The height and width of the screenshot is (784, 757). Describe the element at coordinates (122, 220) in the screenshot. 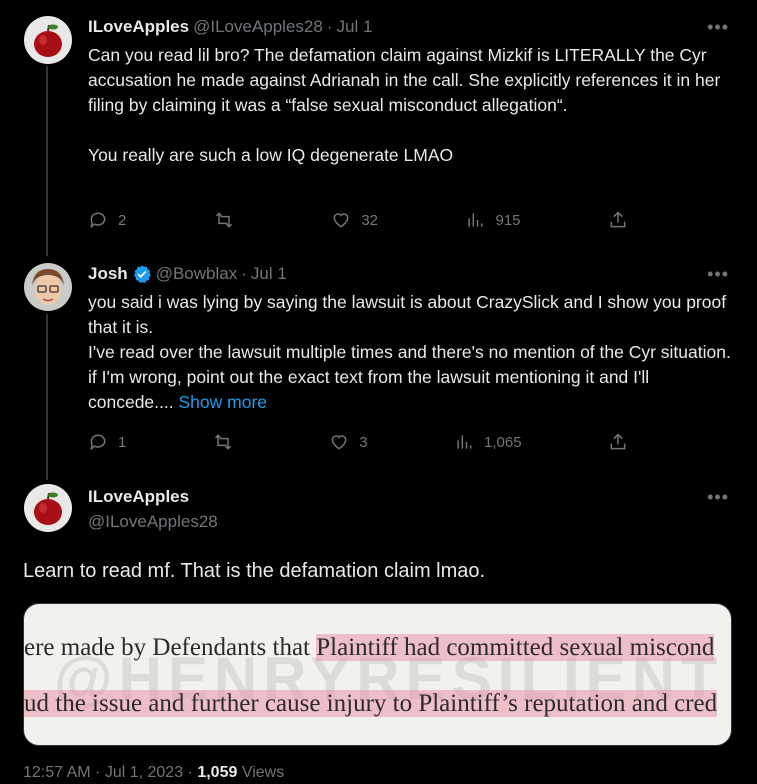

I see `reply-count: 2` at that location.